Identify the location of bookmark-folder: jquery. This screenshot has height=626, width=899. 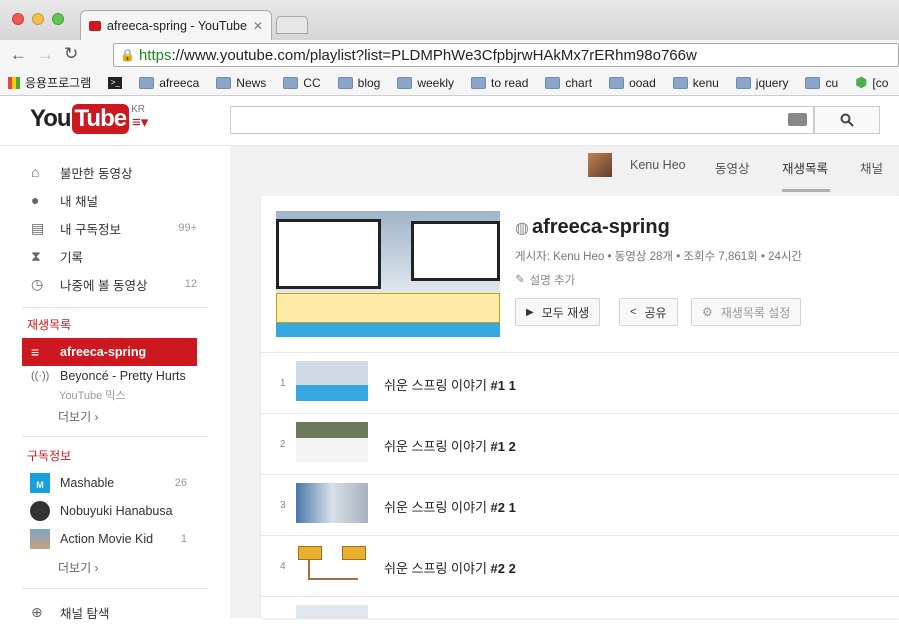
(768, 83).